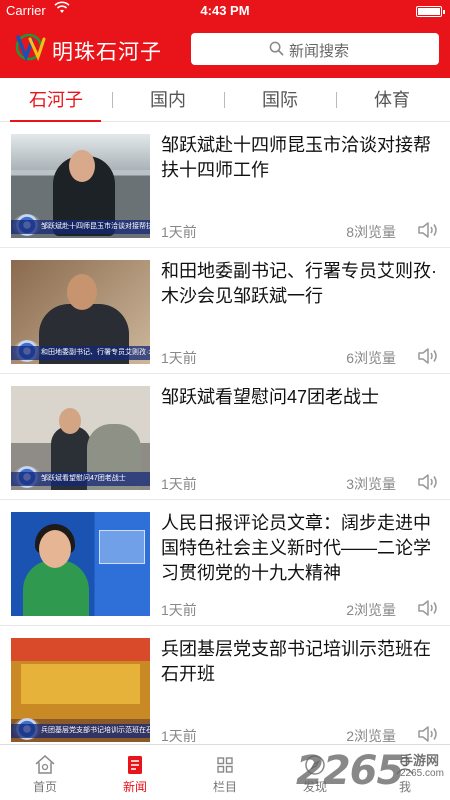 The height and width of the screenshot is (800, 450). I want to click on thumbnail-caption: 和田地委副书记、行署专员艾则孜·木沙会见邹跃斌一行, so click(80, 353).